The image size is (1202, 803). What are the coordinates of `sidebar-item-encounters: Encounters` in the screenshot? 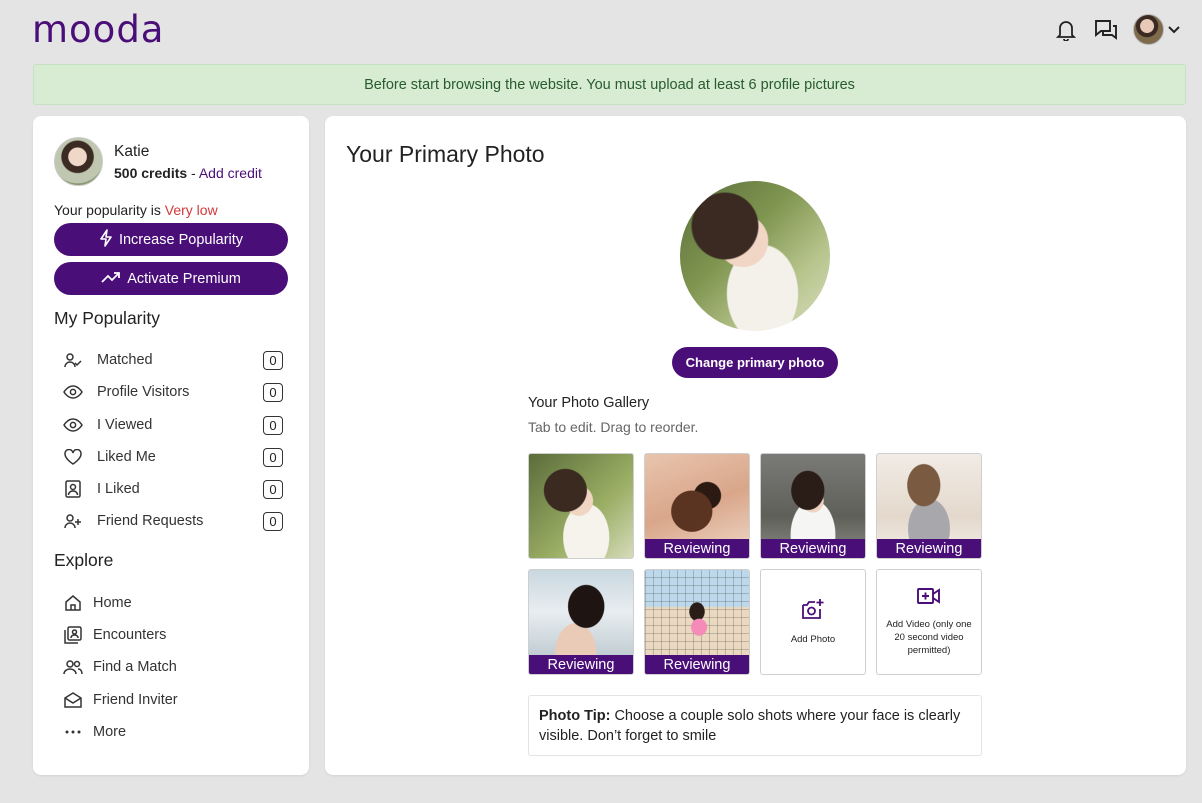 It's located at (114, 635).